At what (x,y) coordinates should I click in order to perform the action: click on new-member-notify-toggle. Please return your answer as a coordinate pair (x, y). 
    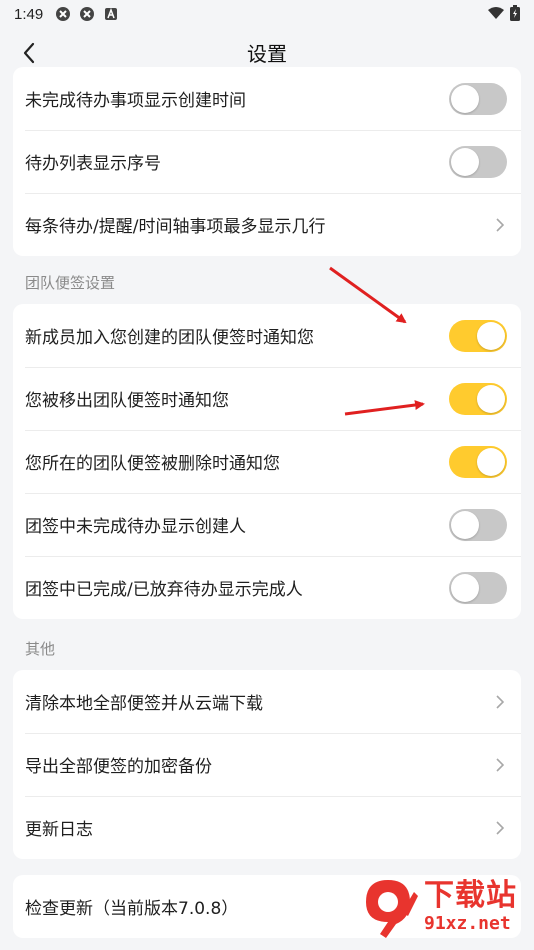
    Looking at the image, I should click on (478, 335).